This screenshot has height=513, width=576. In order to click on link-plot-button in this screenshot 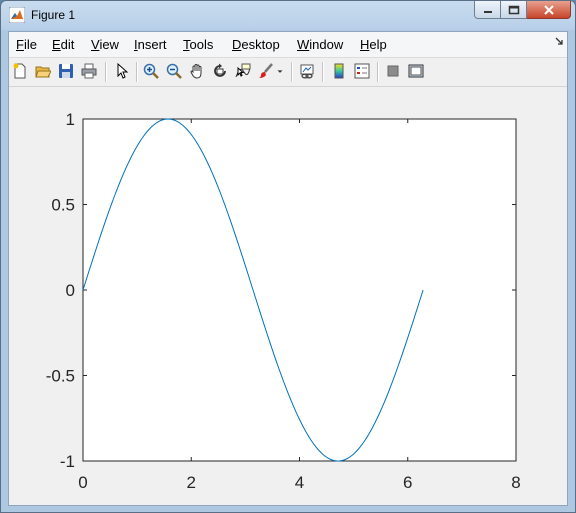, I will do `click(307, 71)`.